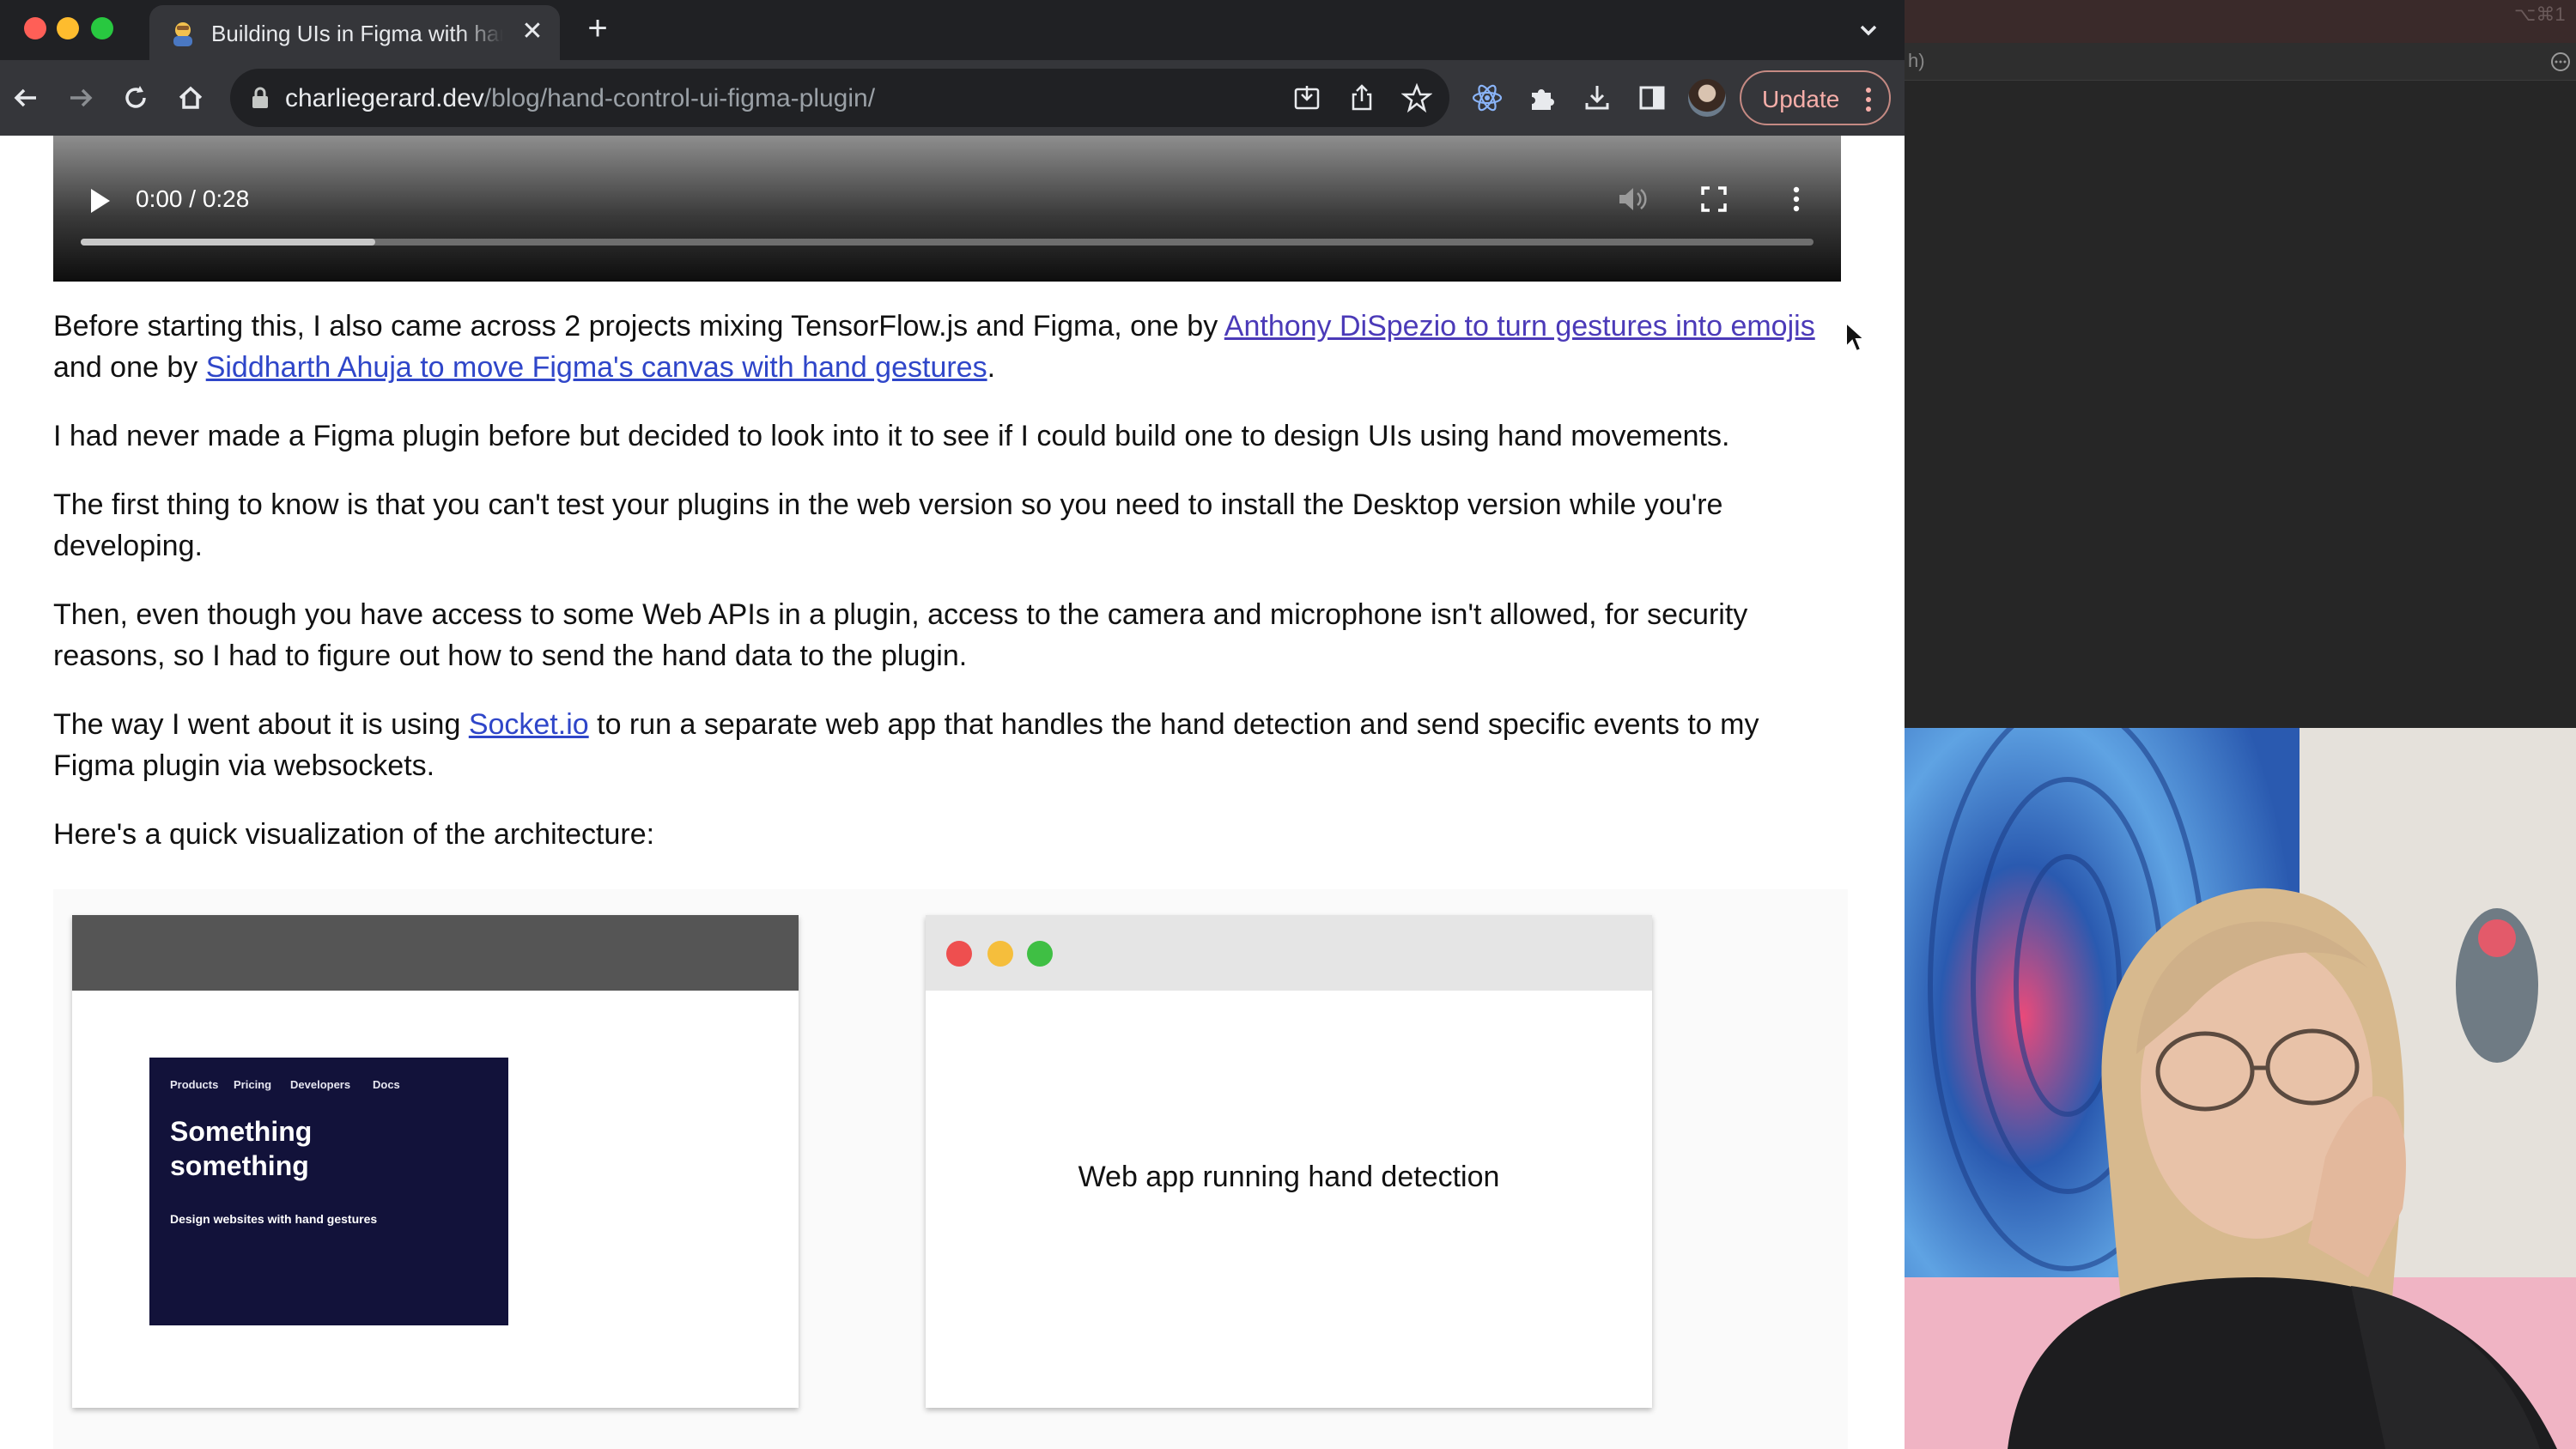 This screenshot has height=1449, width=2576. What do you see at coordinates (241, 1148) in the screenshot?
I see `mock-site-heading: Something something` at bounding box center [241, 1148].